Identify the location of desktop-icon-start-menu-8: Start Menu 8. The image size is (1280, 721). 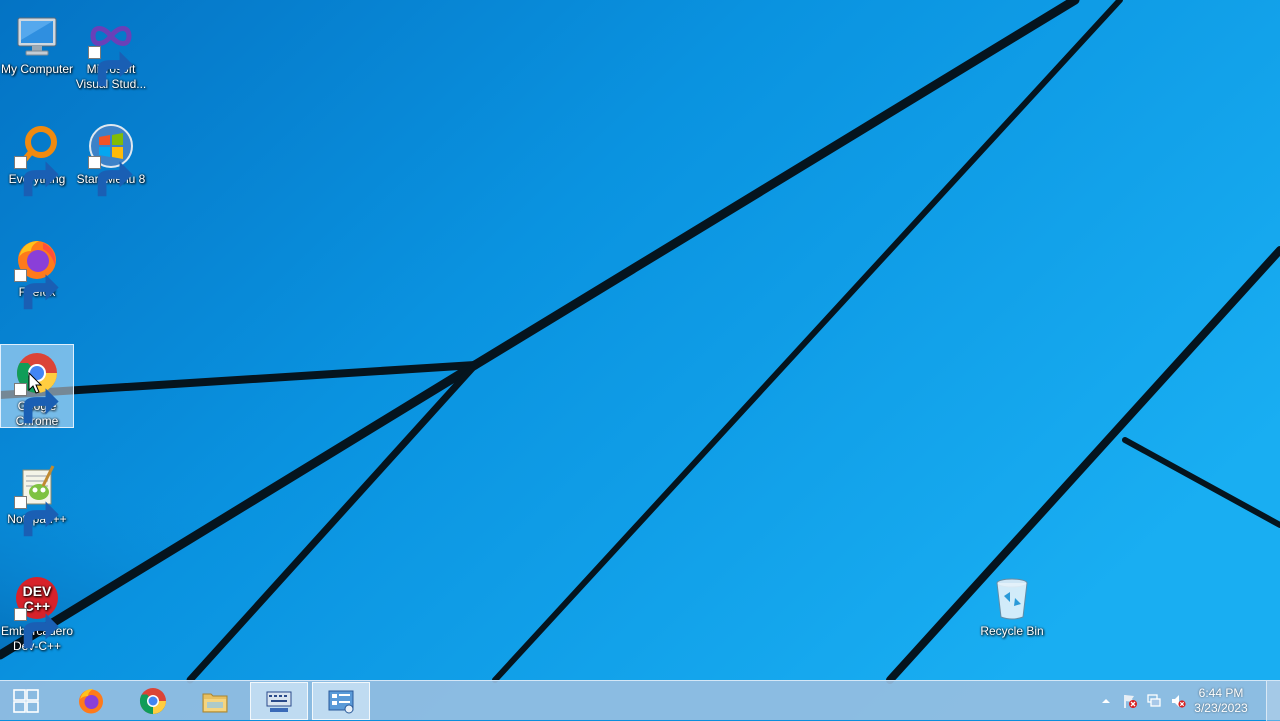
(111, 157).